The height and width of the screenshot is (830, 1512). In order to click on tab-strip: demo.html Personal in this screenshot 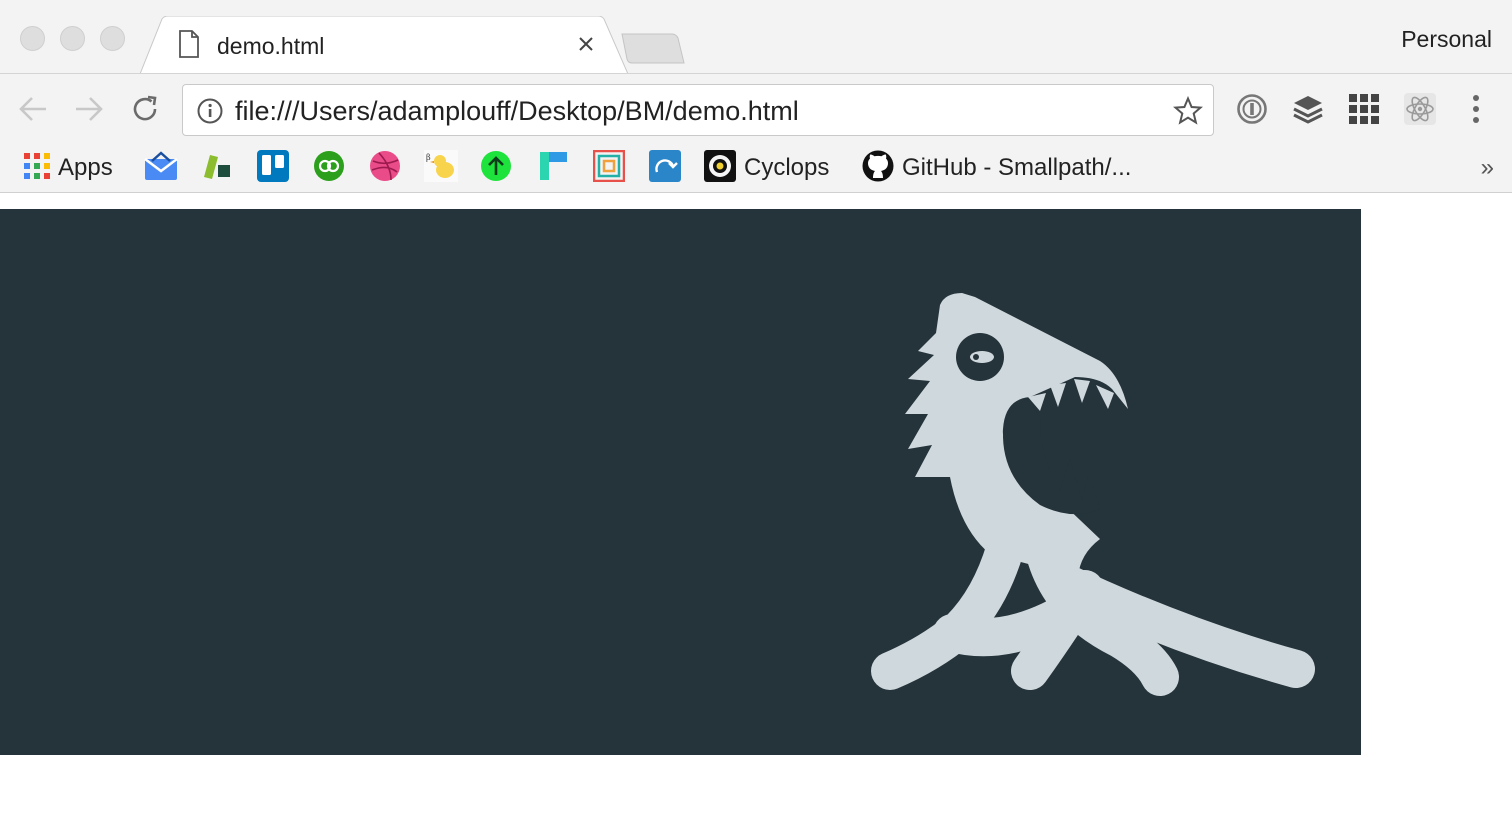, I will do `click(756, 37)`.